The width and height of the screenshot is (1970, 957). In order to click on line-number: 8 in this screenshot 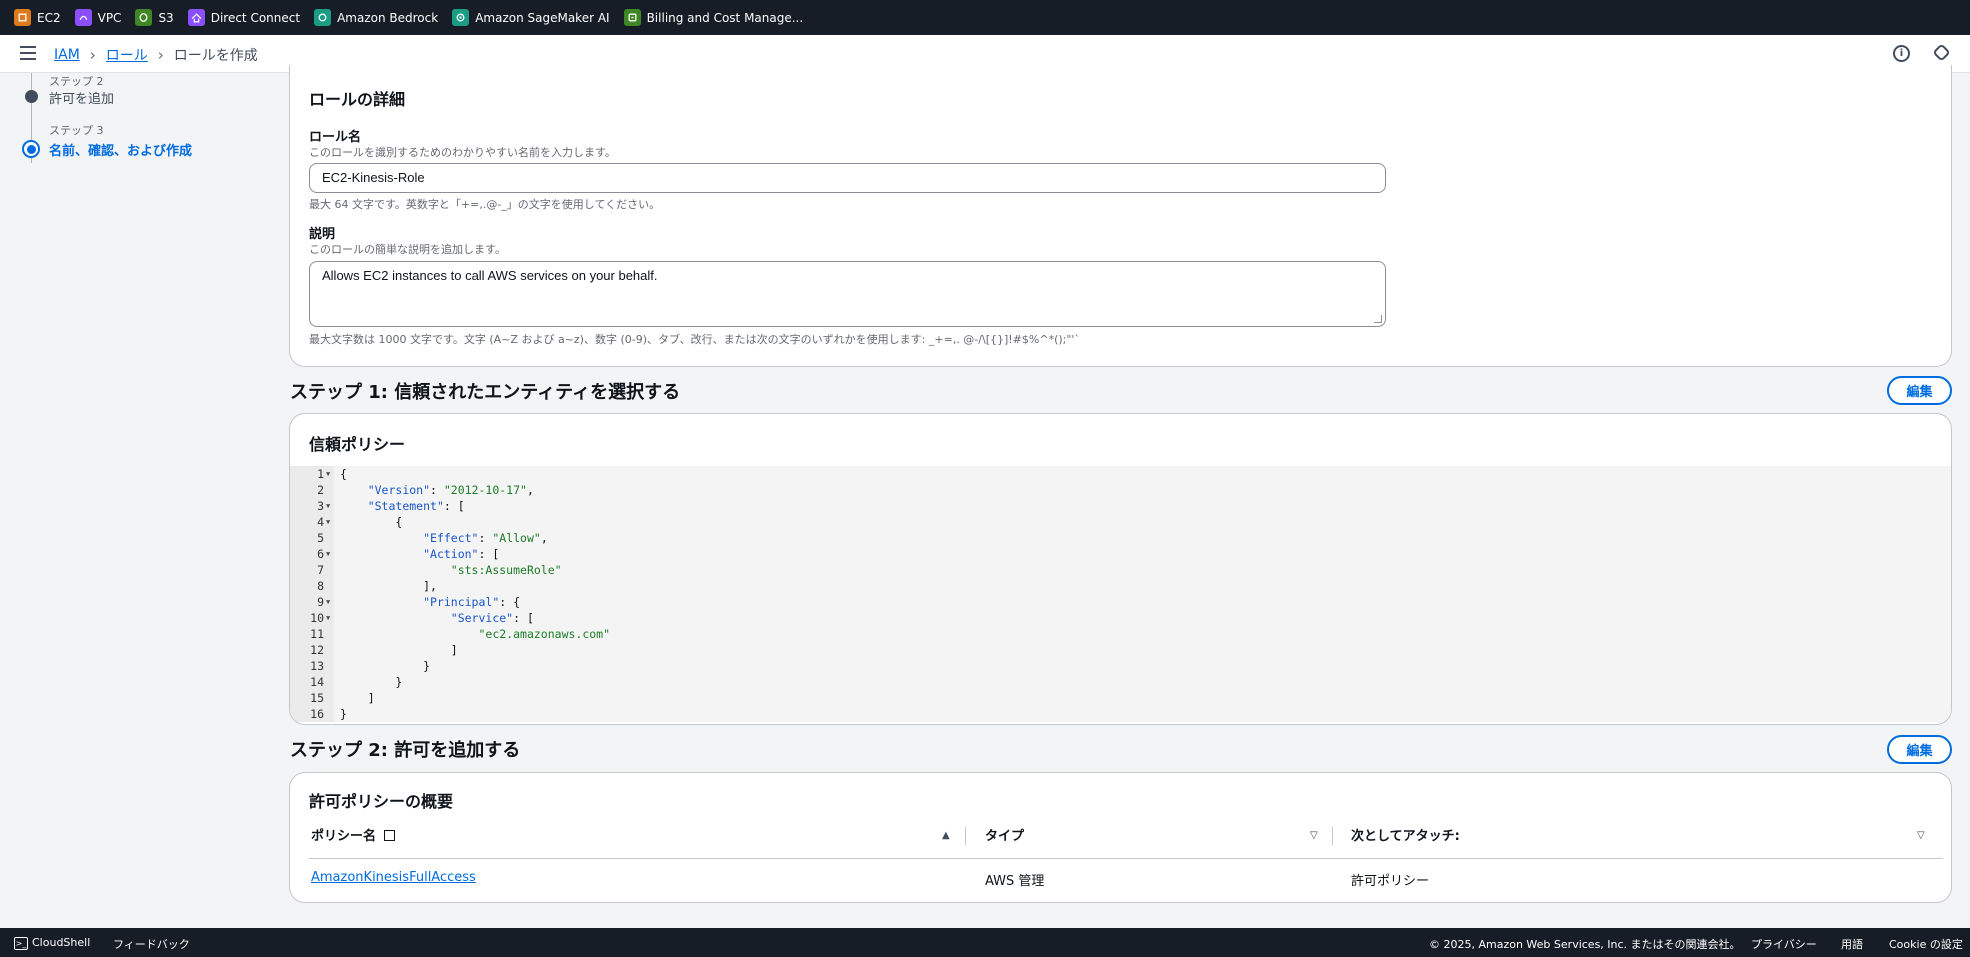, I will do `click(320, 586)`.